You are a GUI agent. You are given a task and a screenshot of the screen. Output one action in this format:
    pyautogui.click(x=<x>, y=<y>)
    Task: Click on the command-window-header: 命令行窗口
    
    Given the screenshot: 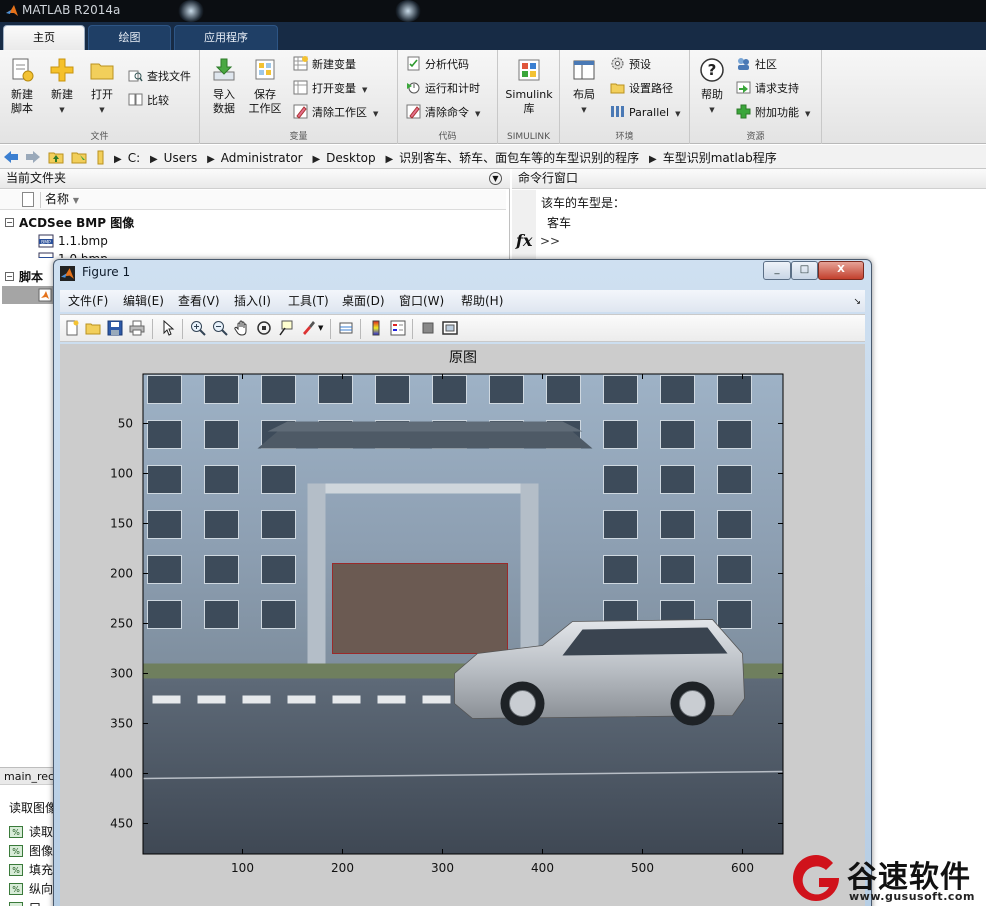 What is the action you would take?
    pyautogui.click(x=749, y=179)
    